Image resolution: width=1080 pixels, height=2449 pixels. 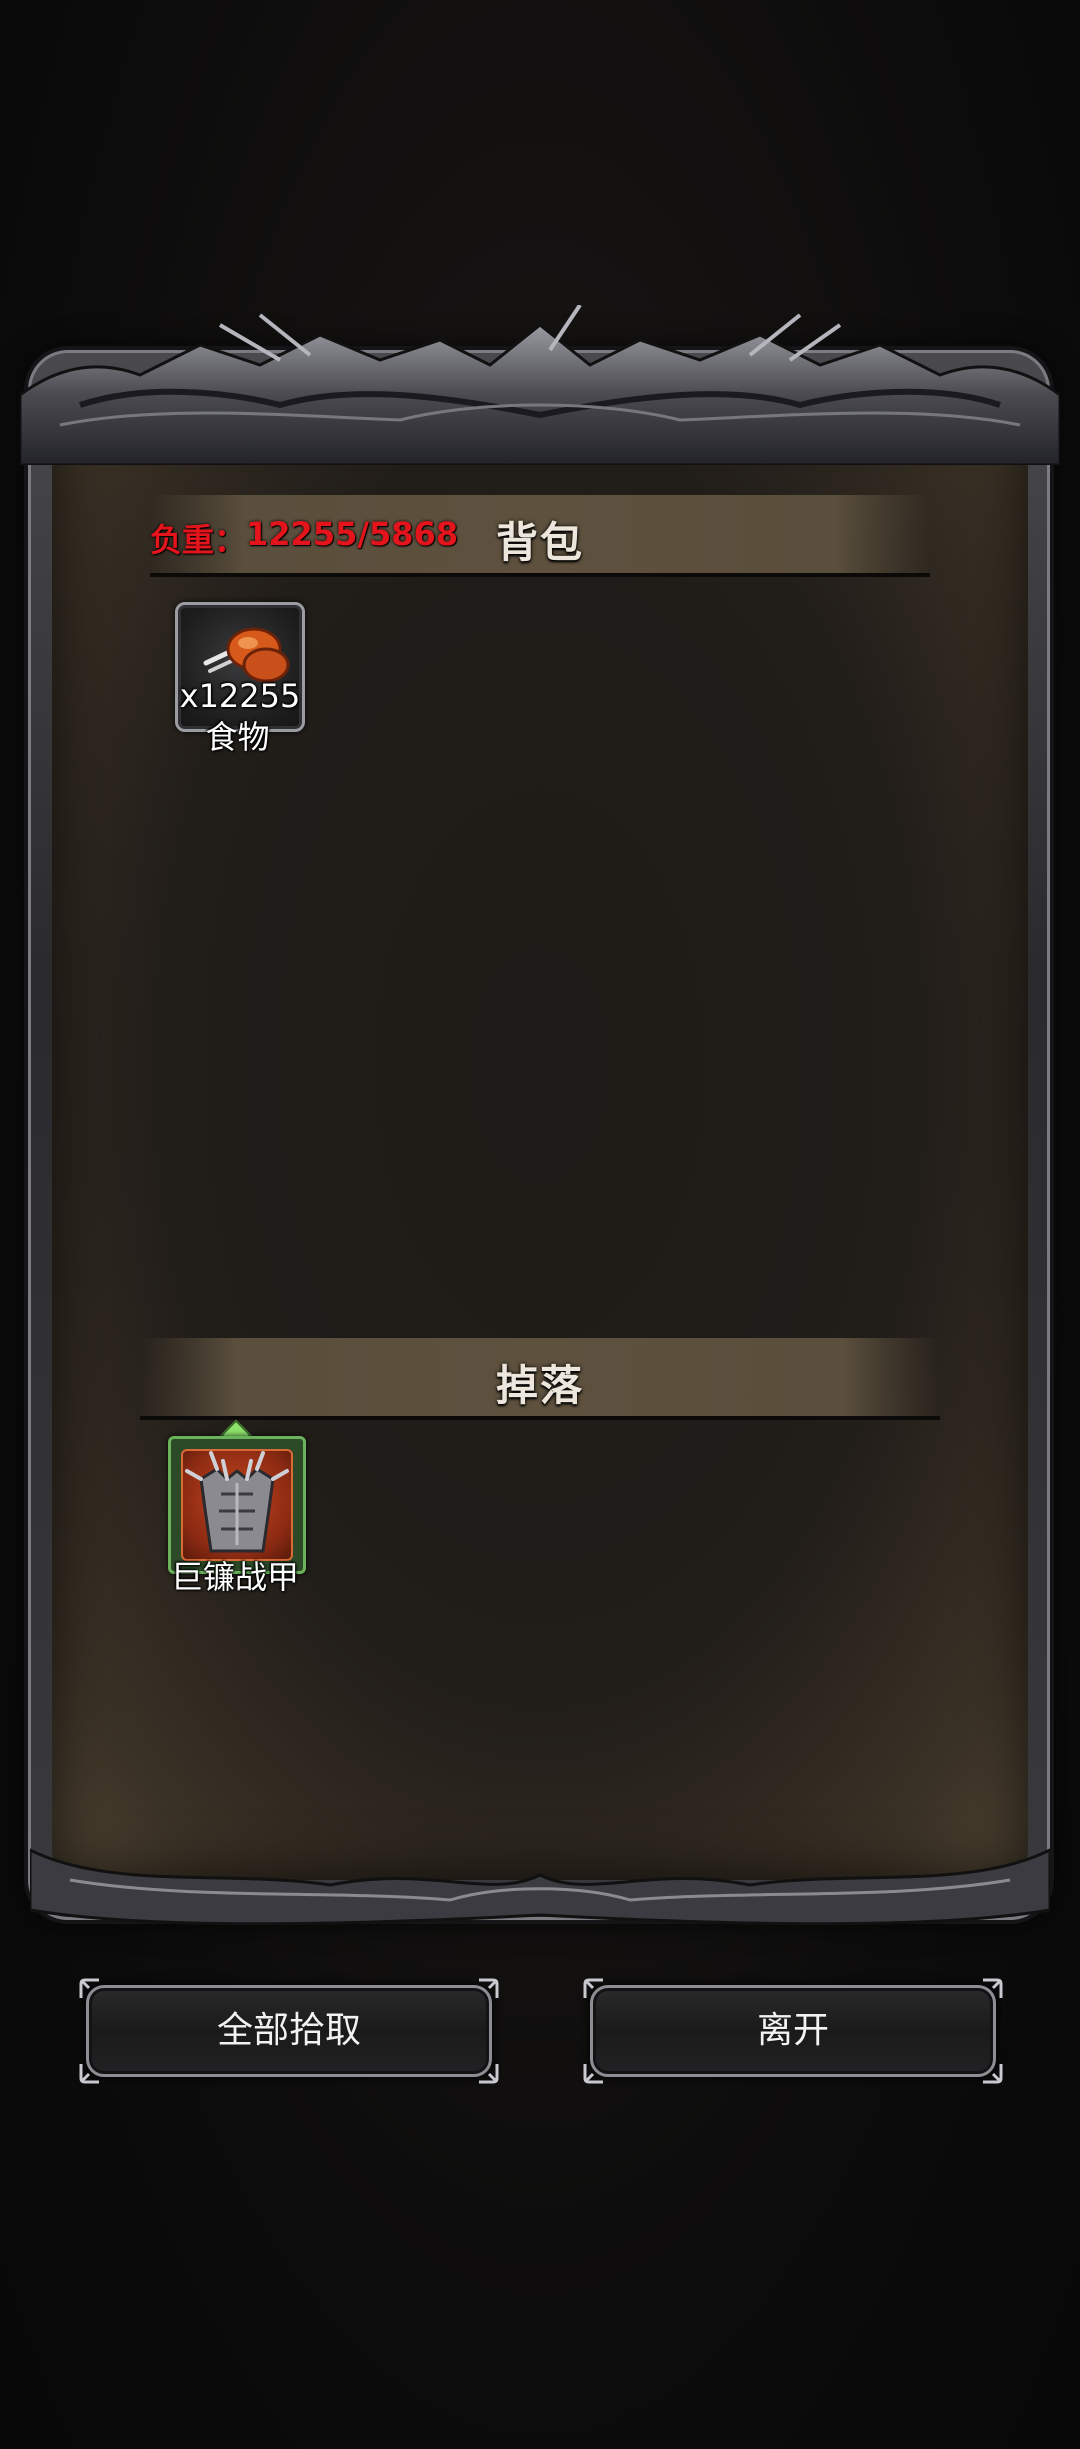 What do you see at coordinates (540, 1880) in the screenshot?
I see `panel-bottom-ornament` at bounding box center [540, 1880].